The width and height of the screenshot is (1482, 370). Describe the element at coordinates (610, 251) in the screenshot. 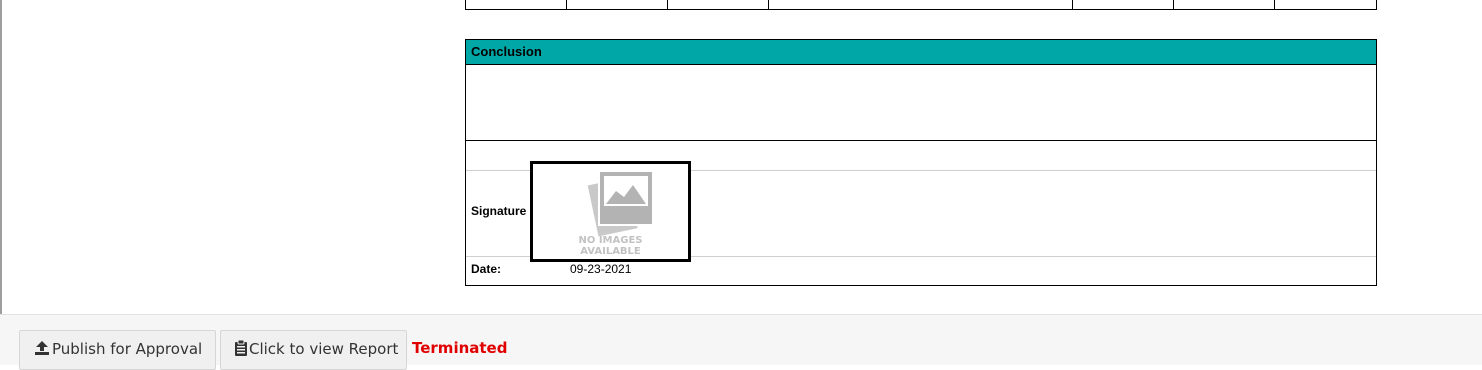

I see `no-image-text-line2: AVAILABLE` at that location.